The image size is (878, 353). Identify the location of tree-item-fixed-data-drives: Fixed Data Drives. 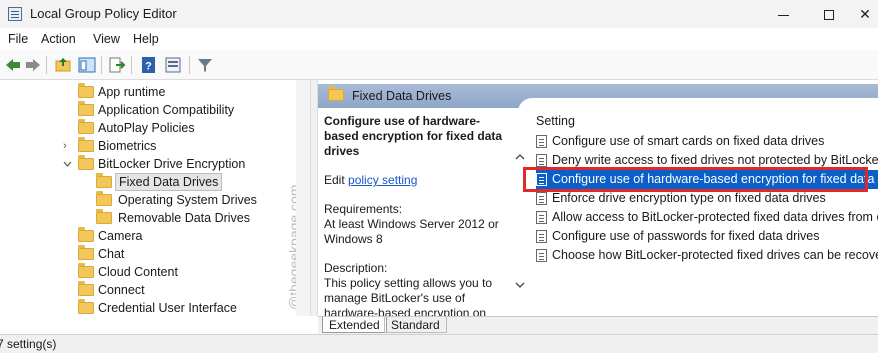
(193, 182).